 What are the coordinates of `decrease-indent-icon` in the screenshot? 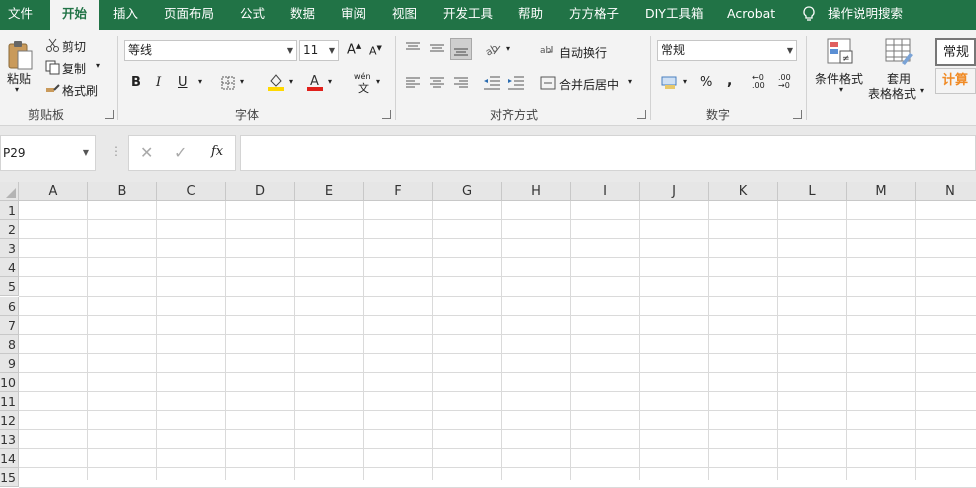 It's located at (492, 83).